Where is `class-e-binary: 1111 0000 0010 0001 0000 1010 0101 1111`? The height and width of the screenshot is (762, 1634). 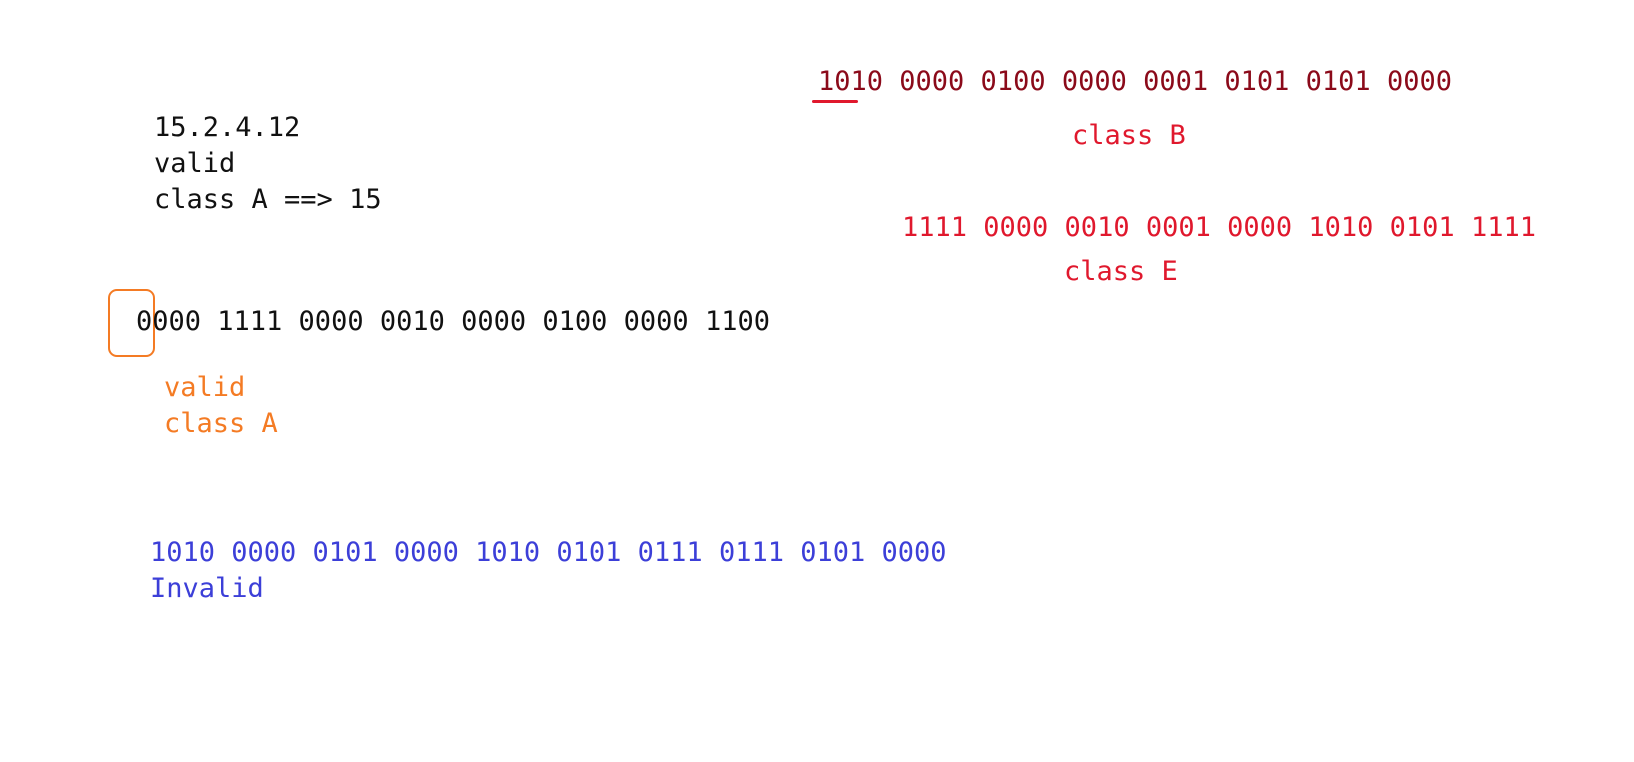 class-e-binary: 1111 0000 0010 0001 0000 1010 0101 1111 is located at coordinates (1219, 227).